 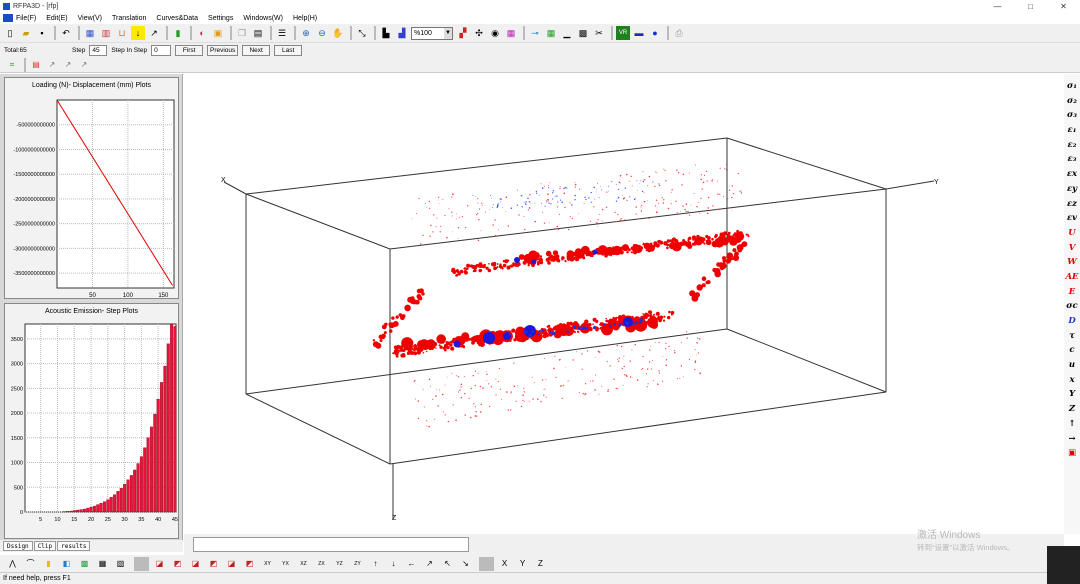 I want to click on menu-edit: Edit(E), so click(x=56, y=18).